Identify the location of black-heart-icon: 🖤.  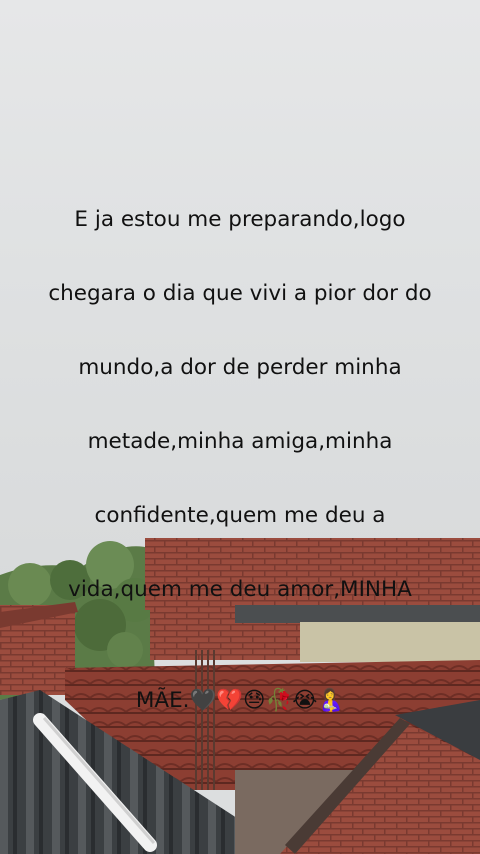
(203, 700).